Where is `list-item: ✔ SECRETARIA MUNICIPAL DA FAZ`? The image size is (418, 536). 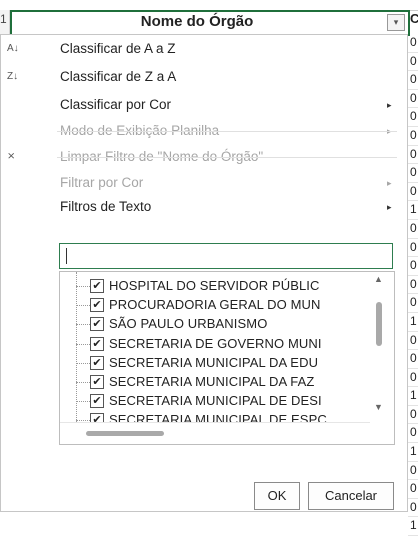 list-item: ✔ SECRETARIA MUNICIPAL DA FAZ is located at coordinates (205, 382).